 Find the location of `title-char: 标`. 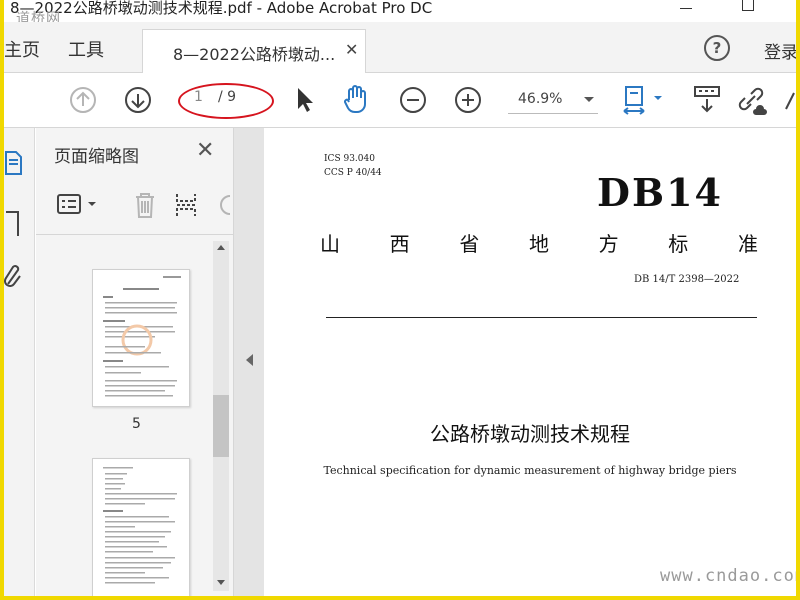

title-char: 标 is located at coordinates (678, 244).